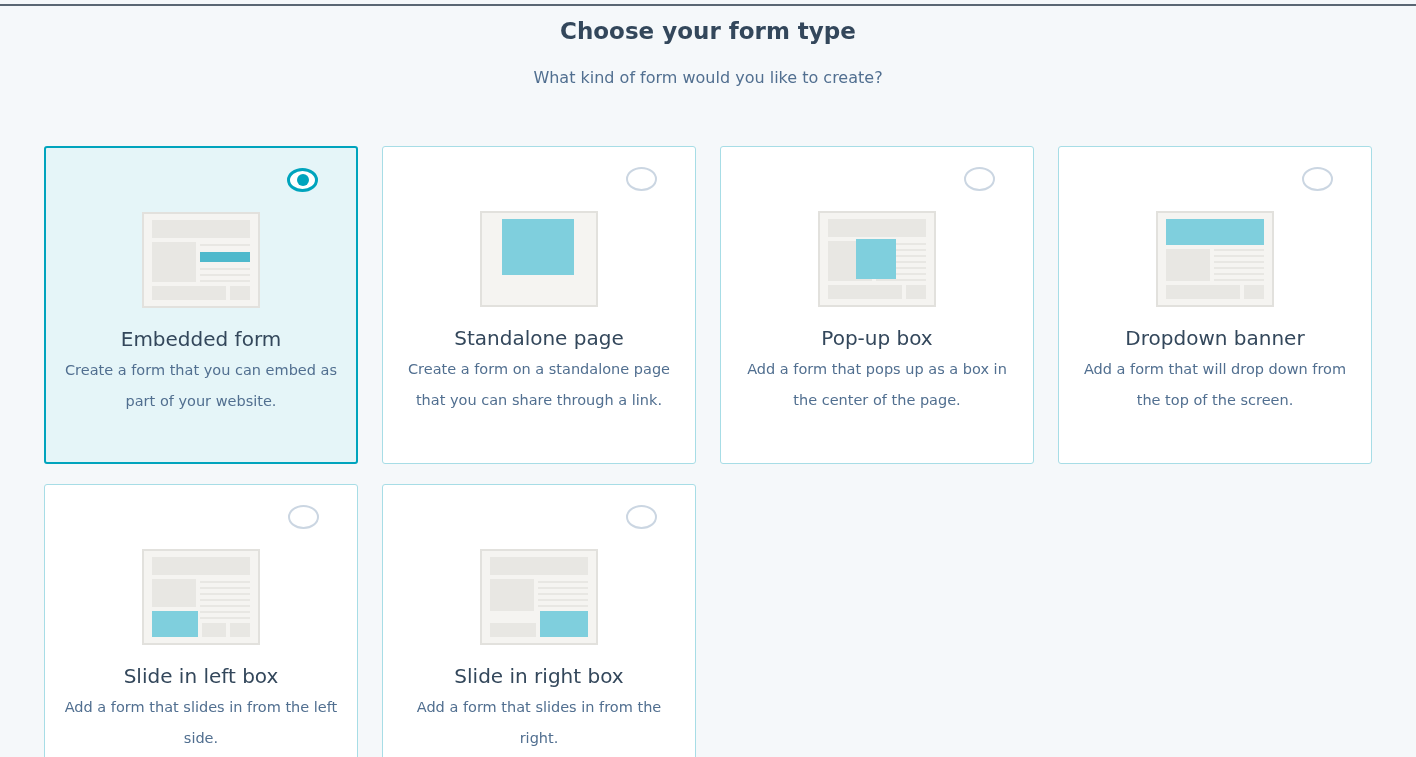  What do you see at coordinates (877, 385) in the screenshot?
I see `card-description: Add a form that pops up as a box in the center of the page.` at bounding box center [877, 385].